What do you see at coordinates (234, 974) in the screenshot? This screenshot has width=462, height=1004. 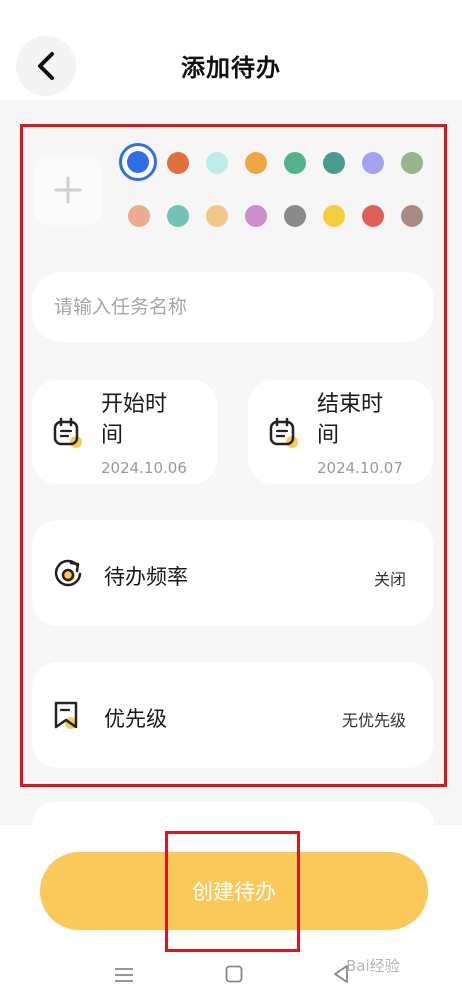 I see `home-icon` at bounding box center [234, 974].